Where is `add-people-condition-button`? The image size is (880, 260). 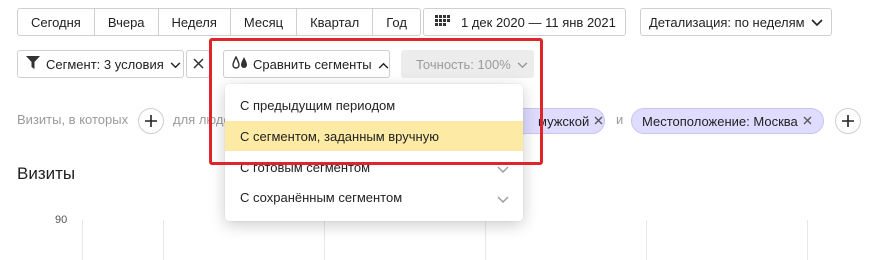 add-people-condition-button is located at coordinates (848, 121).